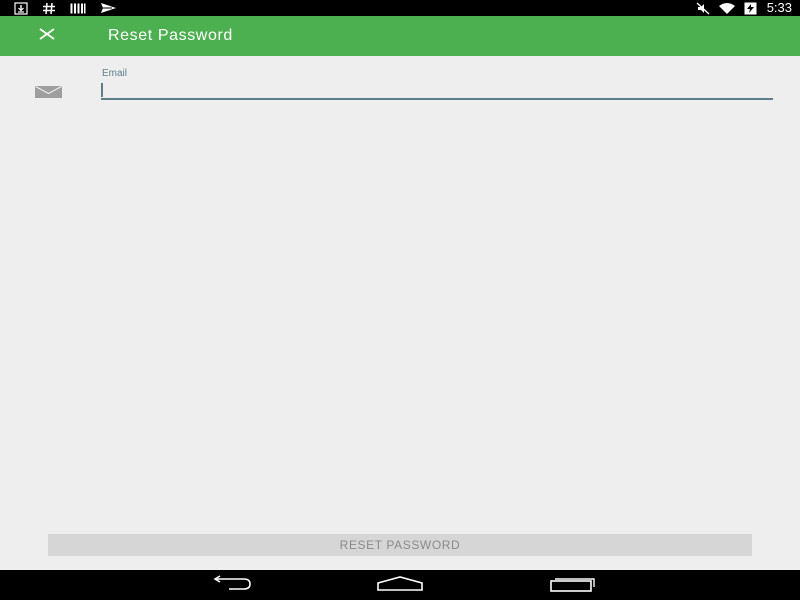  Describe the element at coordinates (49, 8) in the screenshot. I see `hash-icon` at that location.